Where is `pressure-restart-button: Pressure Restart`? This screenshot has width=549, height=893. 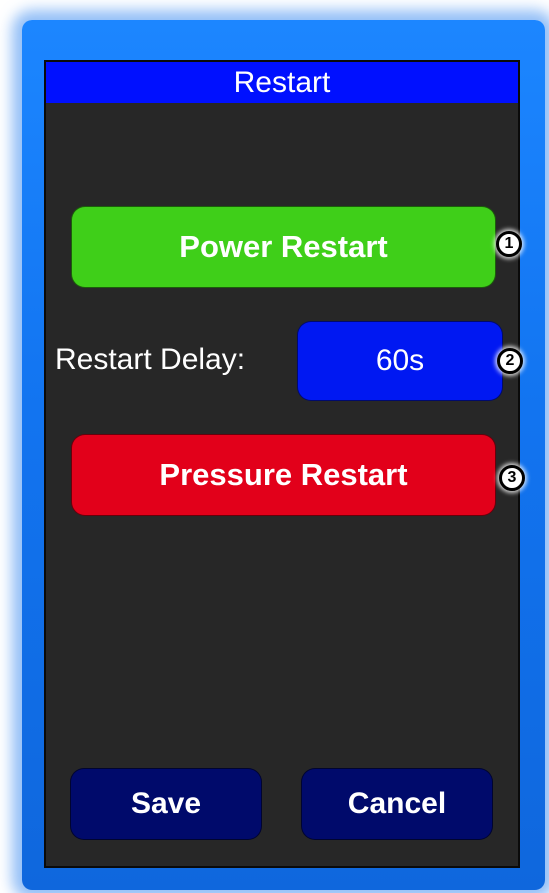
pressure-restart-button: Pressure Restart is located at coordinates (283, 475).